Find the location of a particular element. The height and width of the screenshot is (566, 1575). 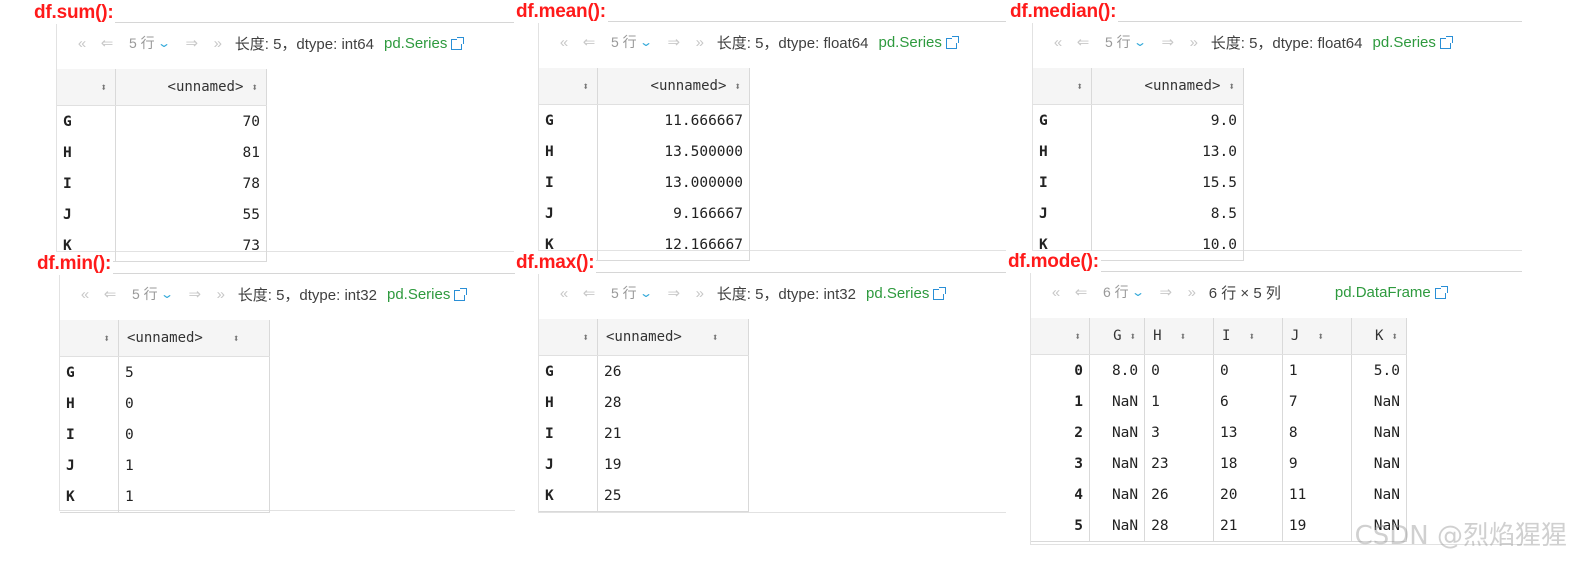

cell-i: 13 is located at coordinates (1248, 432).